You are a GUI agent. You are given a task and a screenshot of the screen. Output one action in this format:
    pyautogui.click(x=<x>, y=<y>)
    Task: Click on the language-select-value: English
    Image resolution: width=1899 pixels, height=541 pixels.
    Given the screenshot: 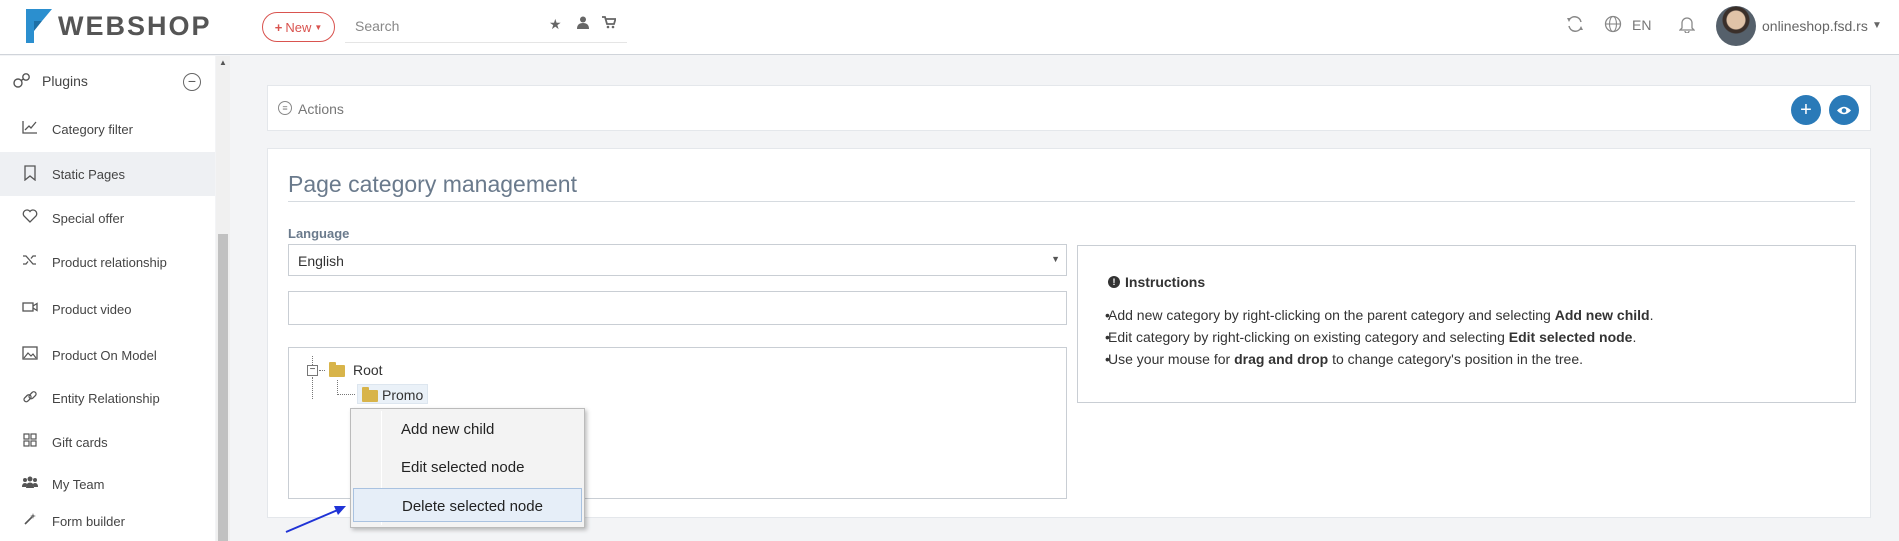 What is the action you would take?
    pyautogui.click(x=321, y=261)
    